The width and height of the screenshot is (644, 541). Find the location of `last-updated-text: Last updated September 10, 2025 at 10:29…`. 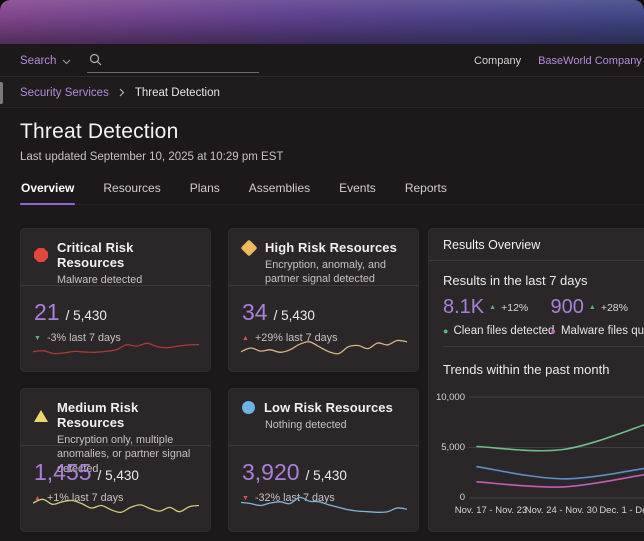

last-updated-text: Last updated September 10, 2025 at 10:29… is located at coordinates (152, 157).